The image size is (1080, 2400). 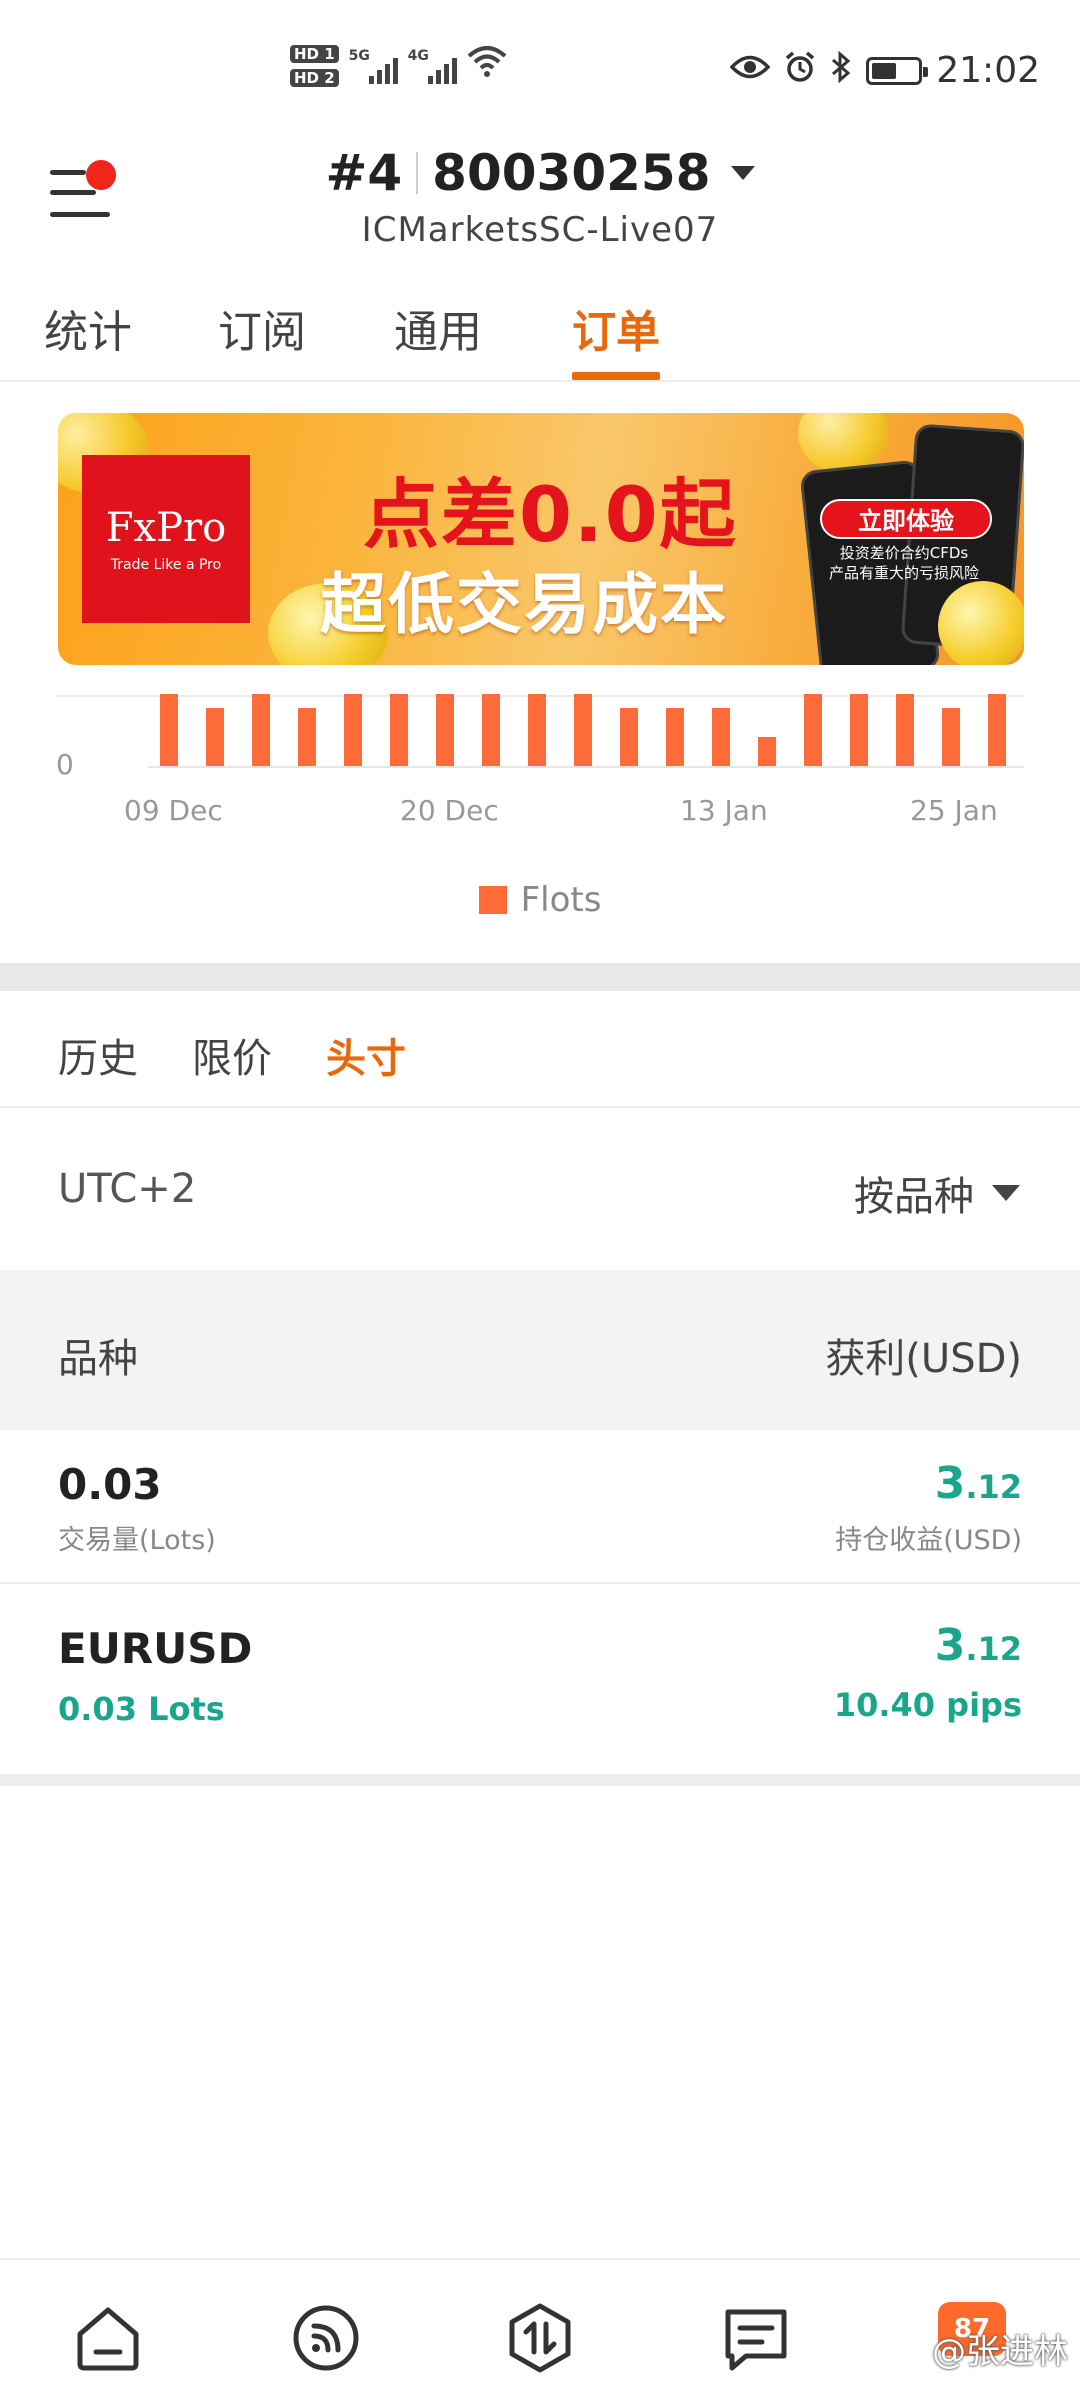 What do you see at coordinates (432, 66) in the screenshot?
I see `signal-4g-icon: 4G` at bounding box center [432, 66].